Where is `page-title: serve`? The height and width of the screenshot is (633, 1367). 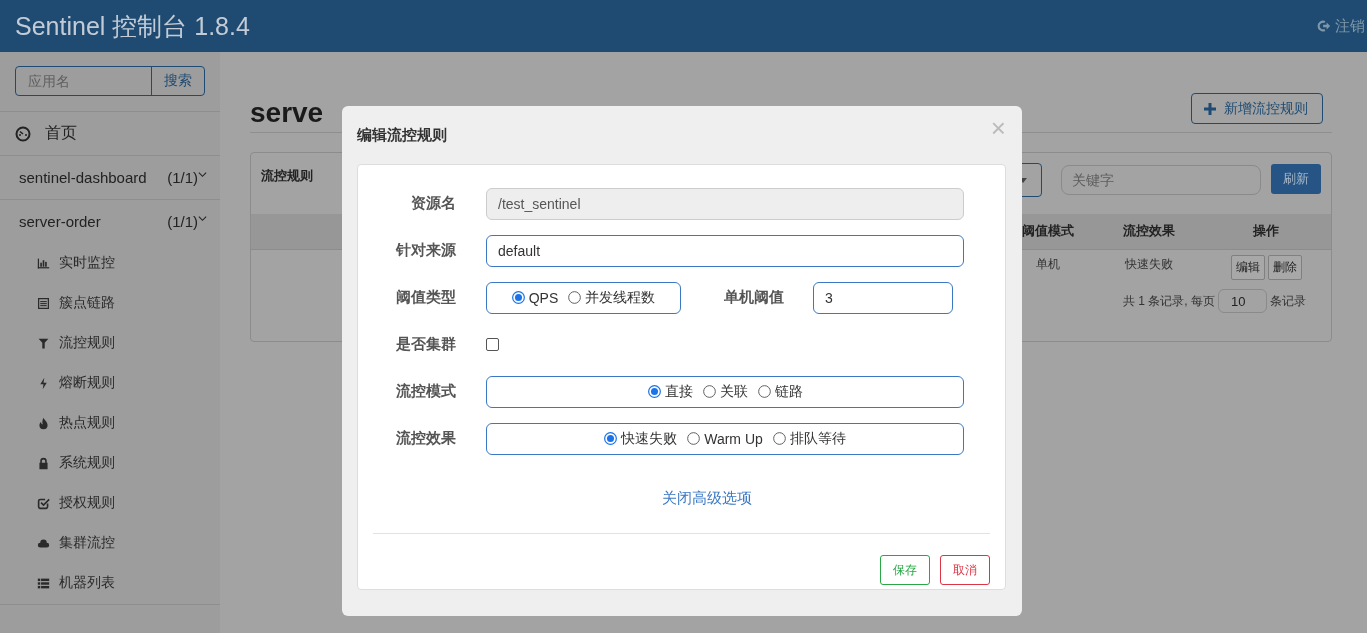 page-title: serve is located at coordinates (287, 113).